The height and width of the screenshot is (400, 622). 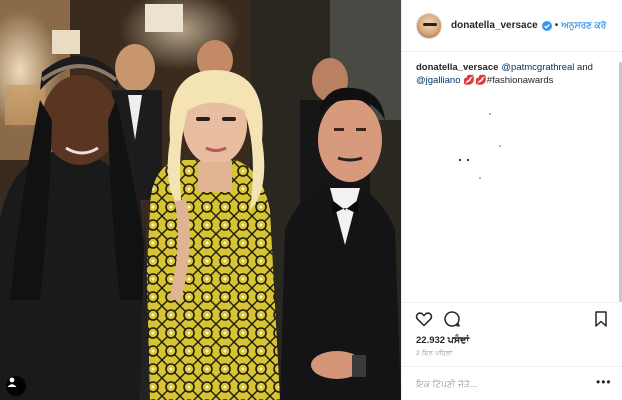 I want to click on tagged-user-icon, so click(x=16, y=386).